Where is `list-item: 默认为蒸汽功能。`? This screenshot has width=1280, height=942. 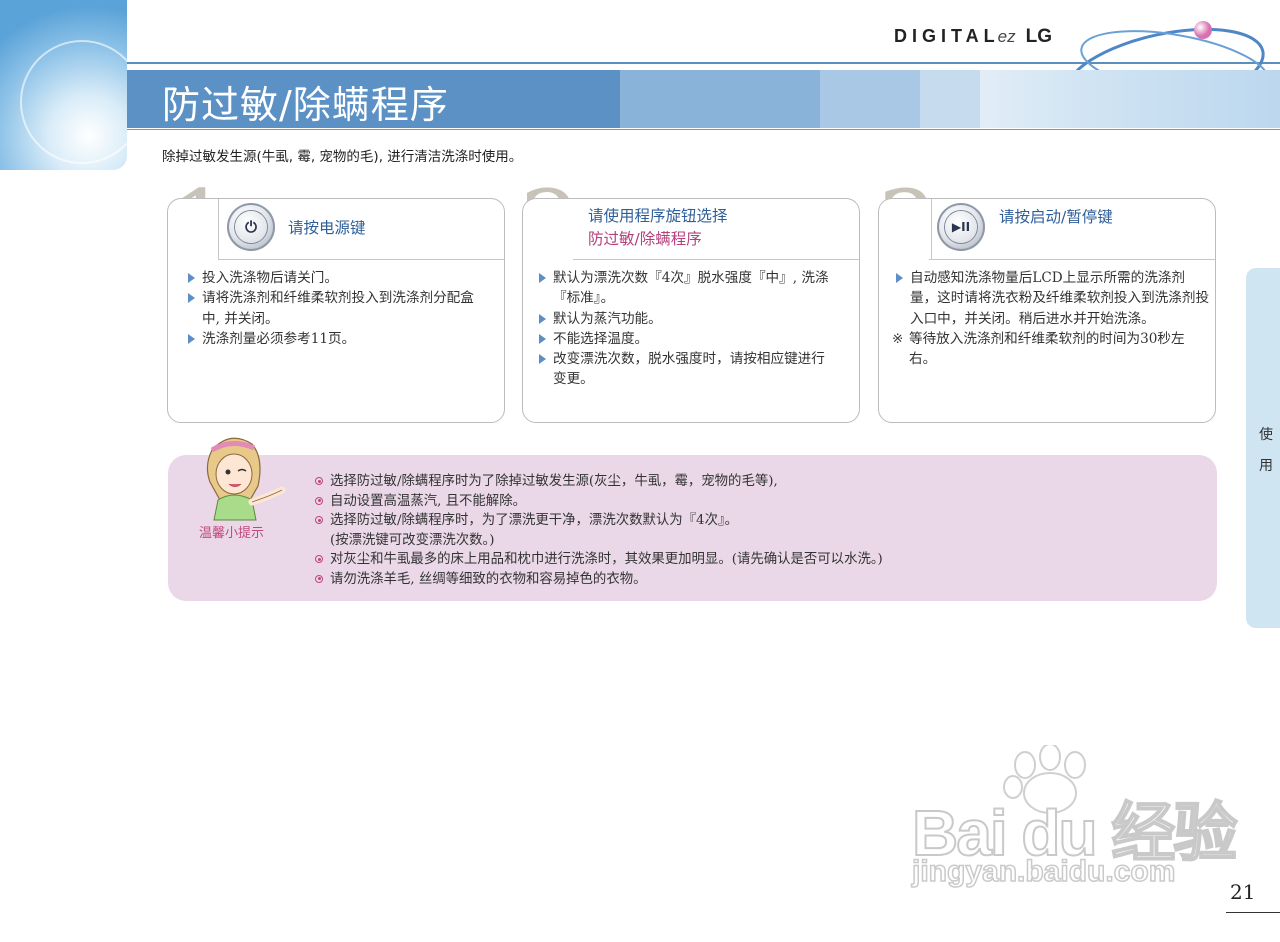 list-item: 默认为蒸汽功能。 is located at coordinates (687, 319).